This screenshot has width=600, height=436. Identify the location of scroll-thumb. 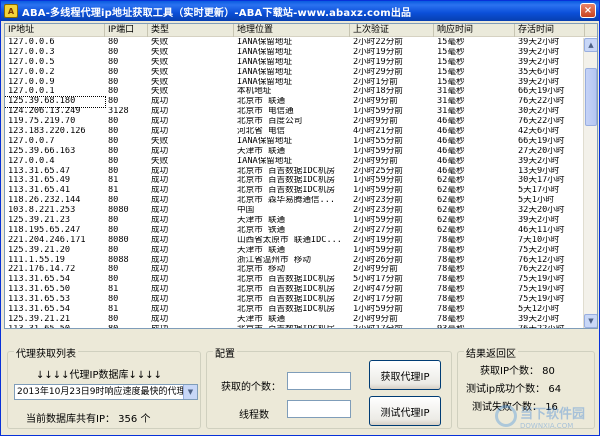
(591, 97).